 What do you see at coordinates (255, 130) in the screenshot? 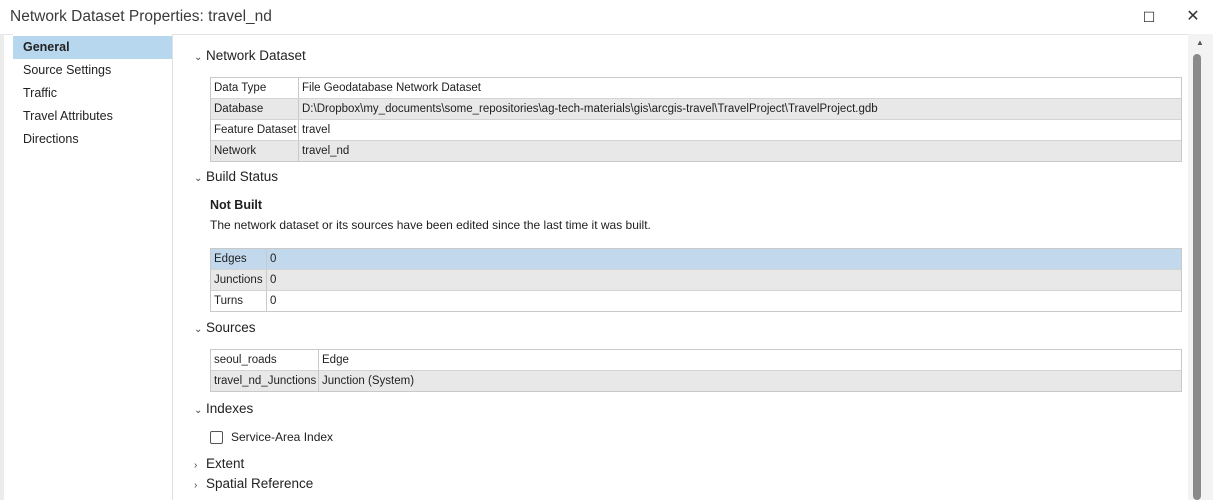
I see `row-key: Feature Dataset` at bounding box center [255, 130].